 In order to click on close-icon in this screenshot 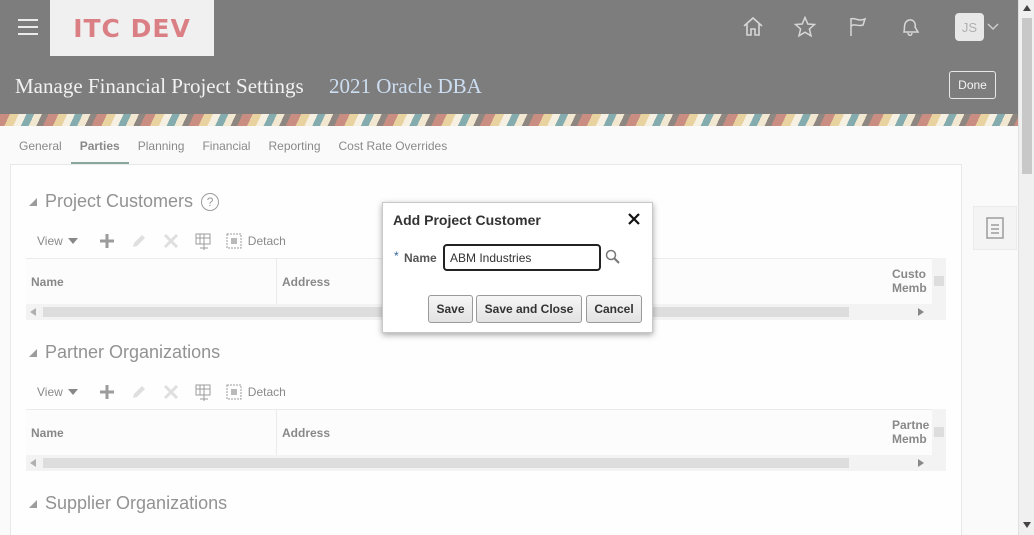, I will do `click(634, 219)`.